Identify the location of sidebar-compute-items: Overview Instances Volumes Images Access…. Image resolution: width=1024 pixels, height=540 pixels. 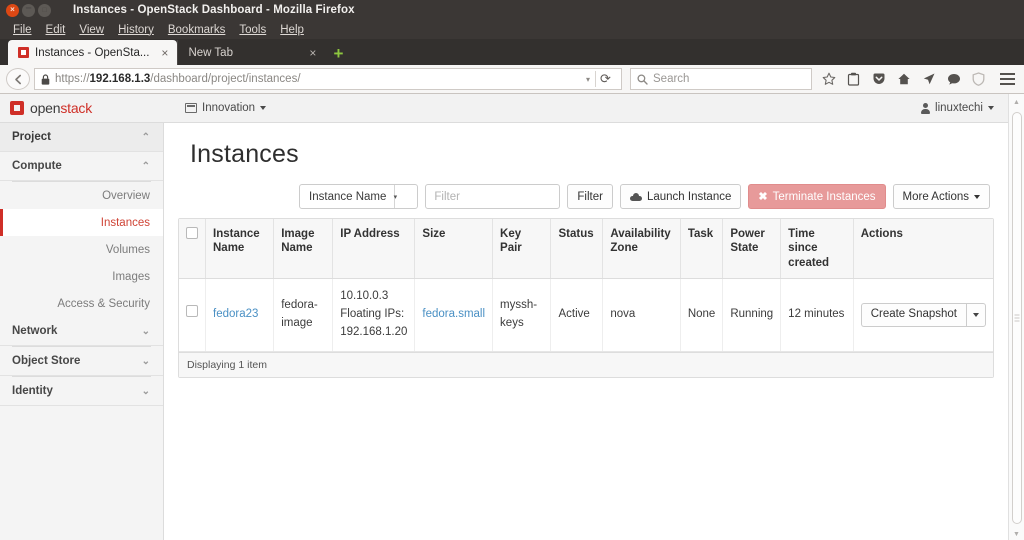
(81, 249).